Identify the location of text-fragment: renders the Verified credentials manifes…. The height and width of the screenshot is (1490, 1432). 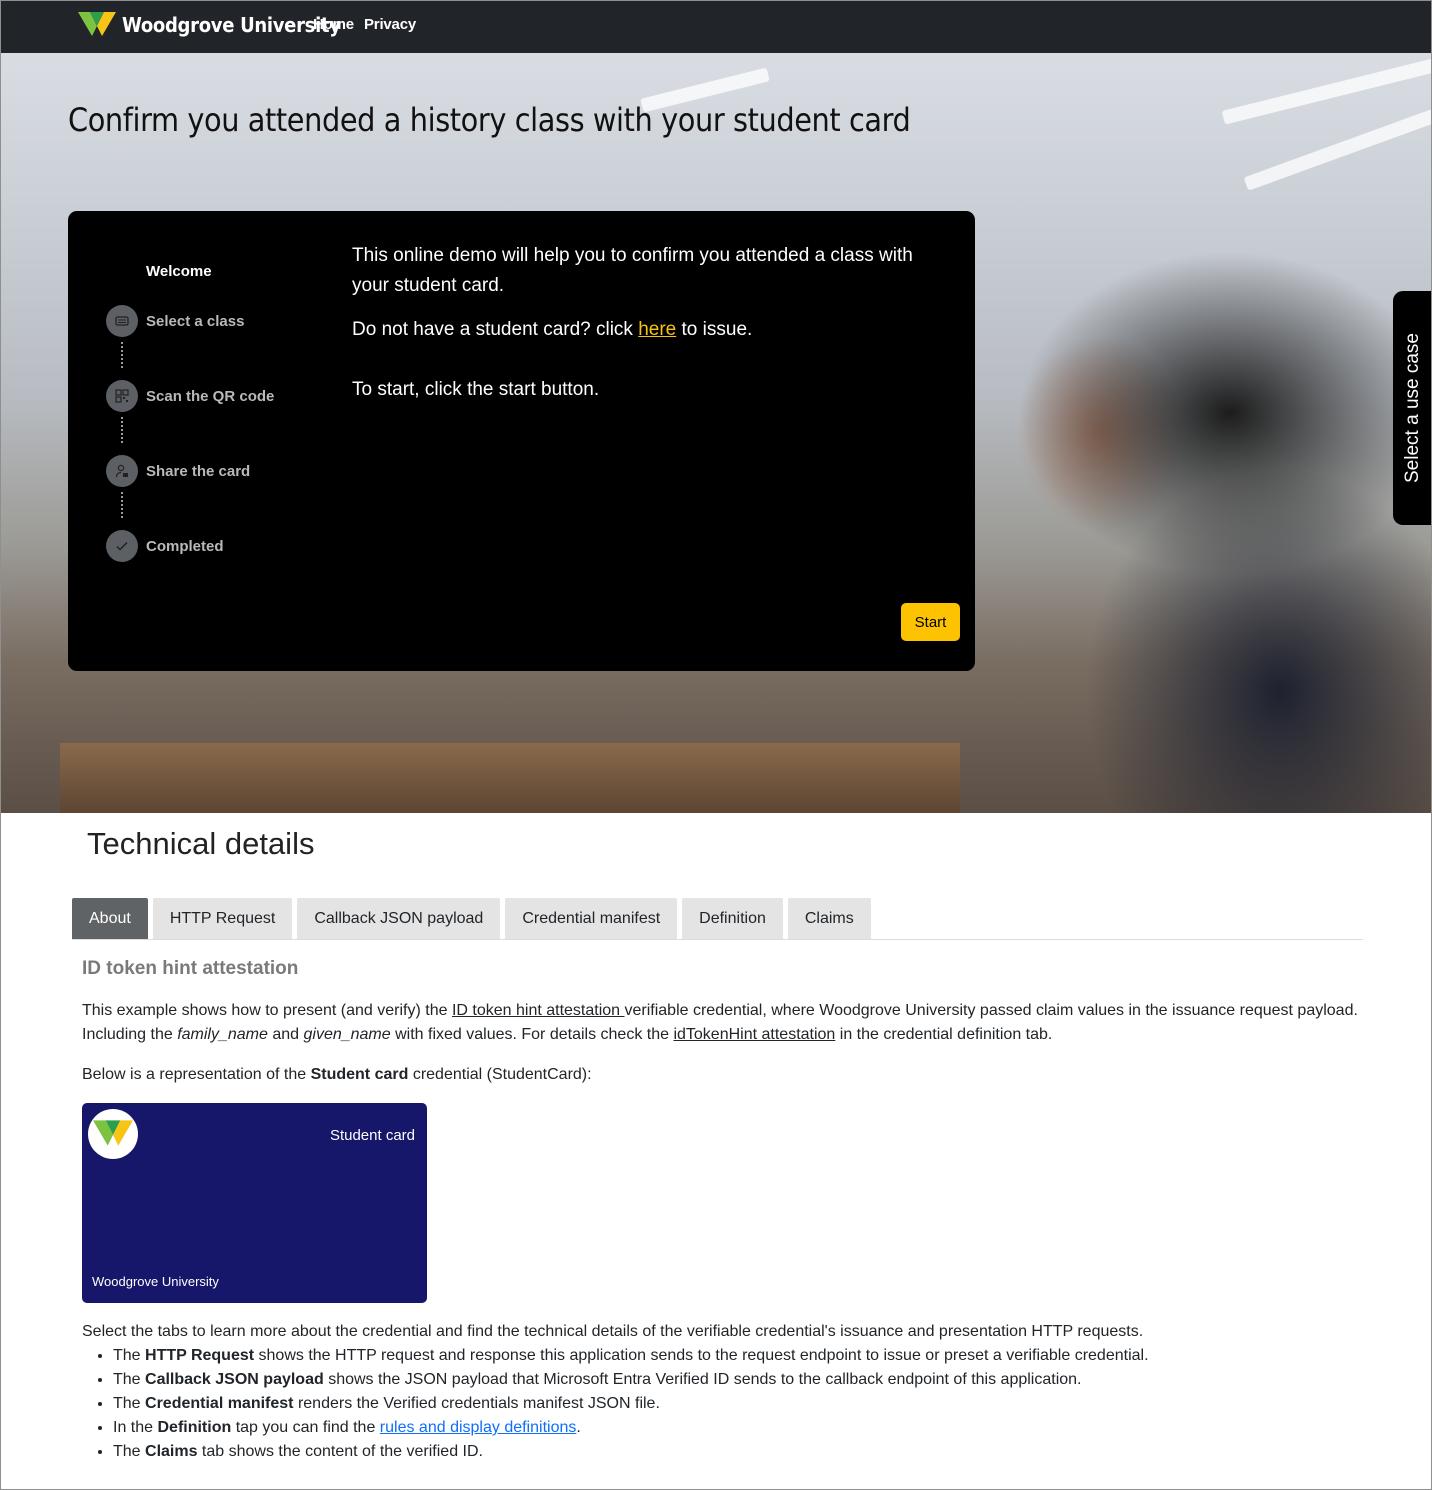
(476, 1403).